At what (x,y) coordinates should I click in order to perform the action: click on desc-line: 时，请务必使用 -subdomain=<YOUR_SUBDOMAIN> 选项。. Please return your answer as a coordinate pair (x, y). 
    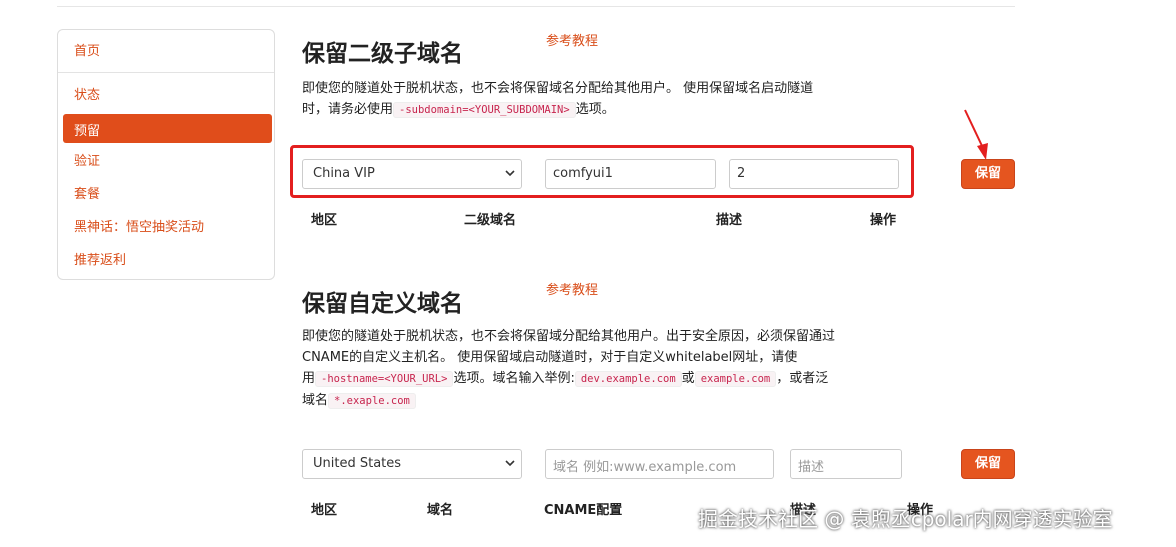
    Looking at the image, I should click on (557, 110).